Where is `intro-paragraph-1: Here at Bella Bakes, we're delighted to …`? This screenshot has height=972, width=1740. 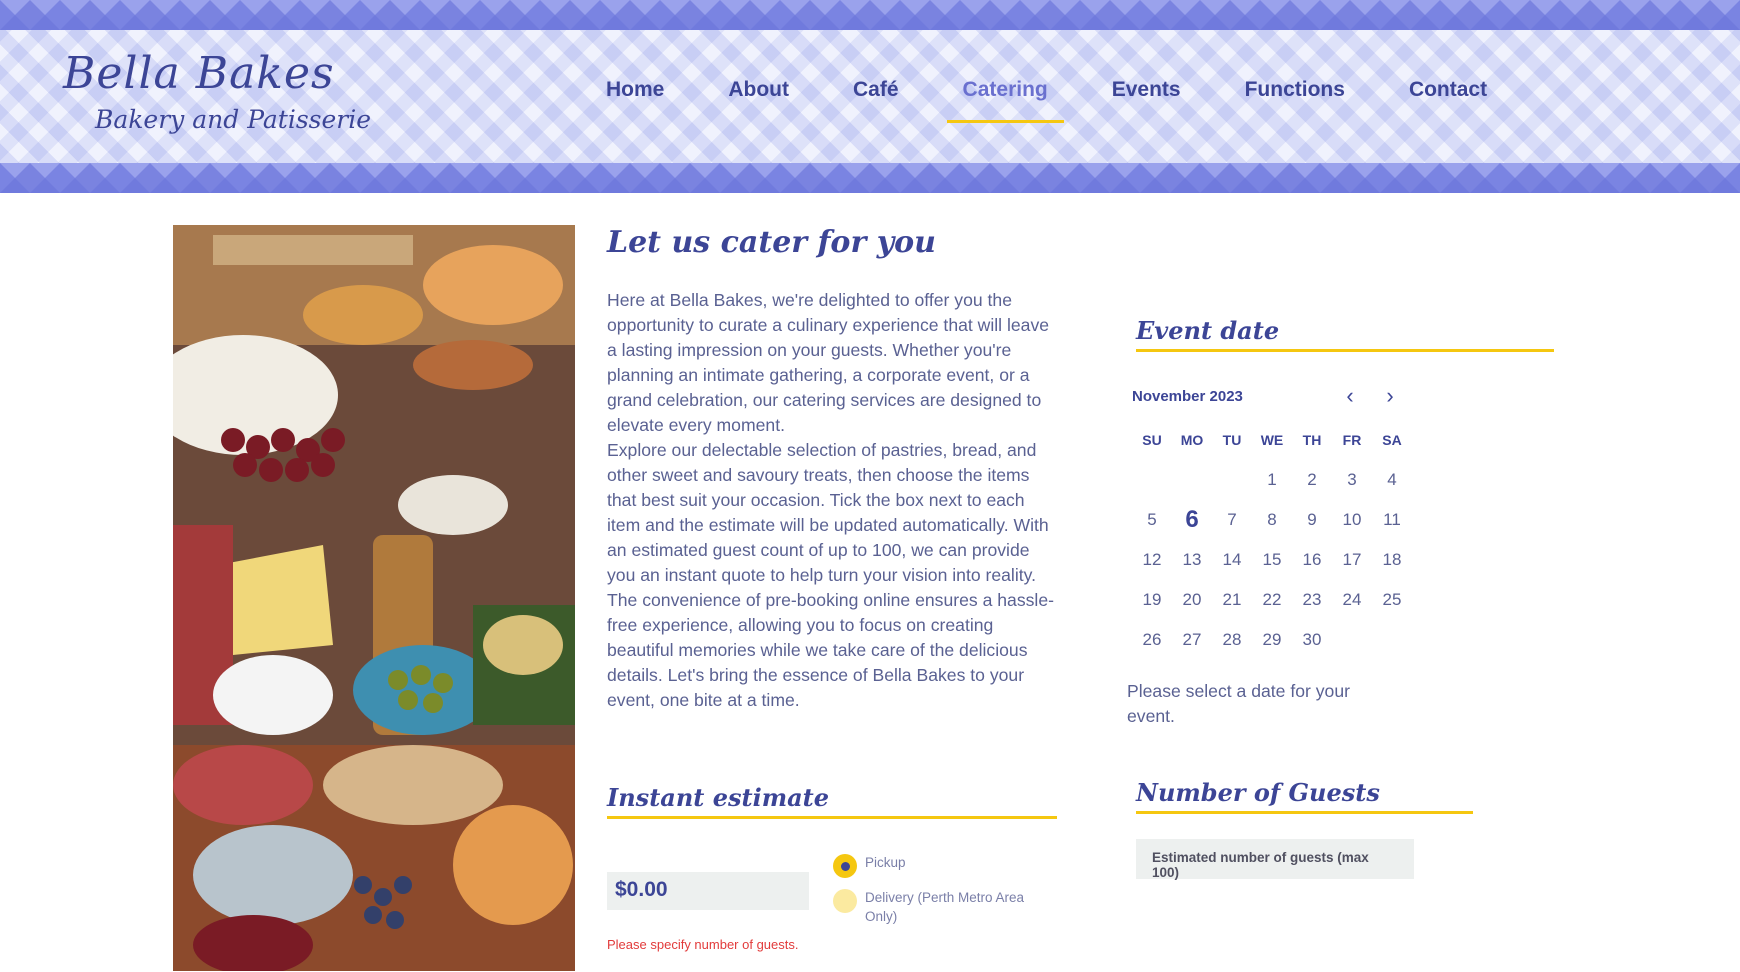
intro-paragraph-1: Here at Bella Bakes, we're delighted to … is located at coordinates (828, 362).